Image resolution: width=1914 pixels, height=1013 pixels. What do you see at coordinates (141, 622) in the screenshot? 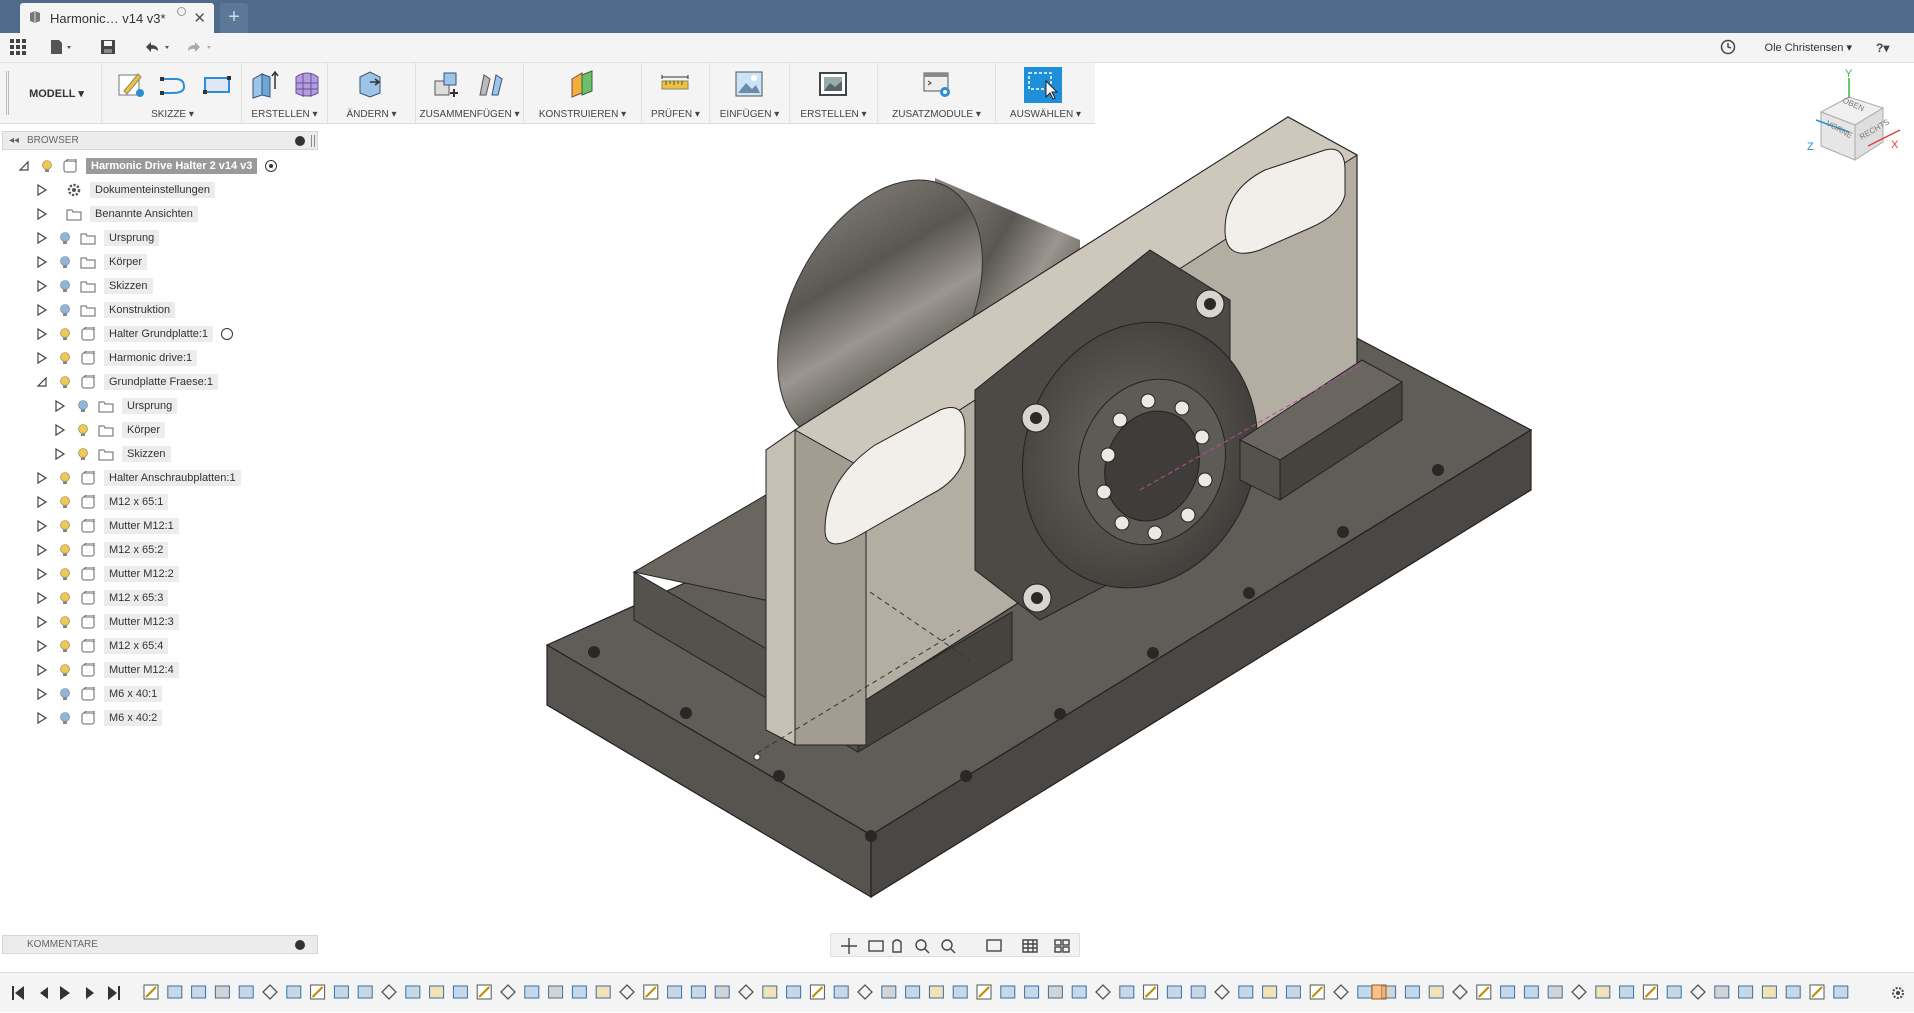
I see `browser-node-label: Mutter M12:3` at bounding box center [141, 622].